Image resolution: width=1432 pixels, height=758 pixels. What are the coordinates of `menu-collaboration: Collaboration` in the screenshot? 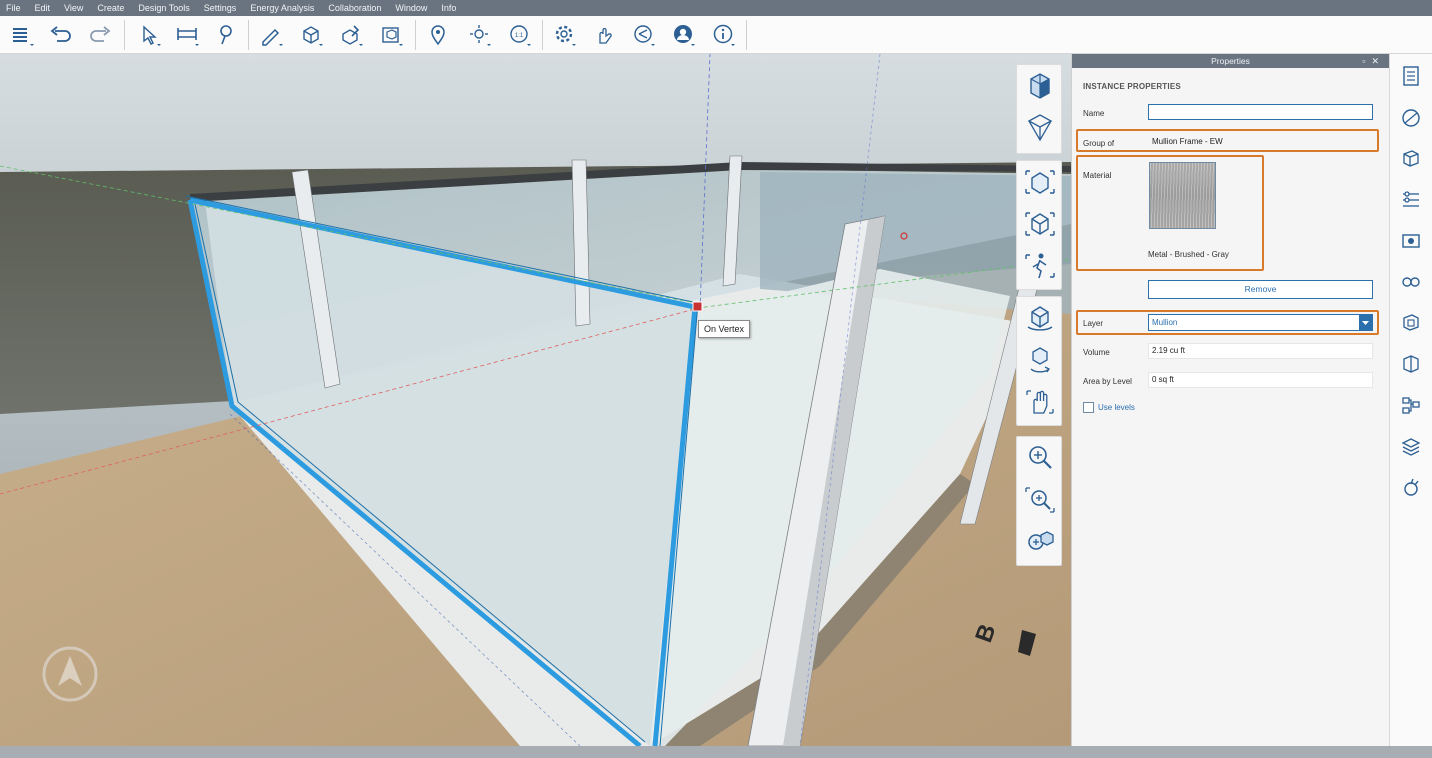 It's located at (355, 8).